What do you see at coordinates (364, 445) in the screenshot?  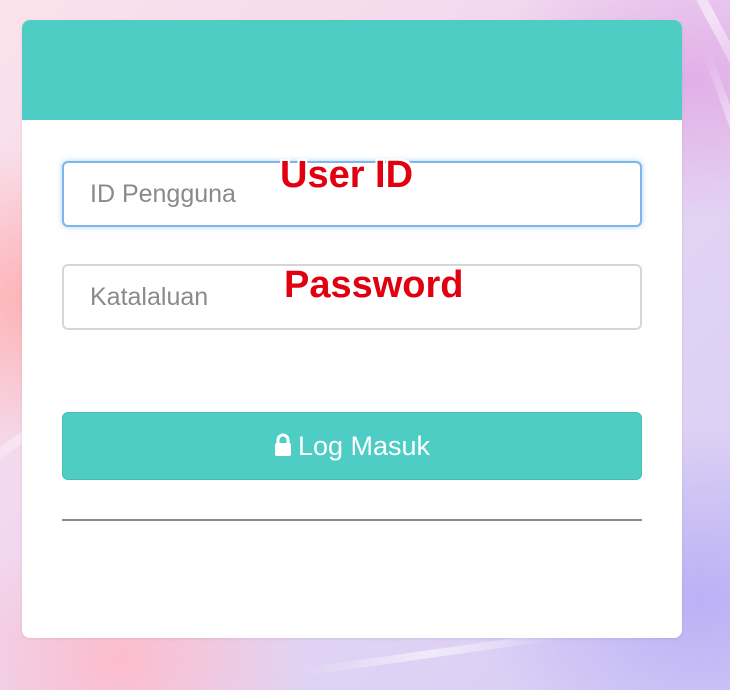 I see `login-button-label: Log Masuk` at bounding box center [364, 445].